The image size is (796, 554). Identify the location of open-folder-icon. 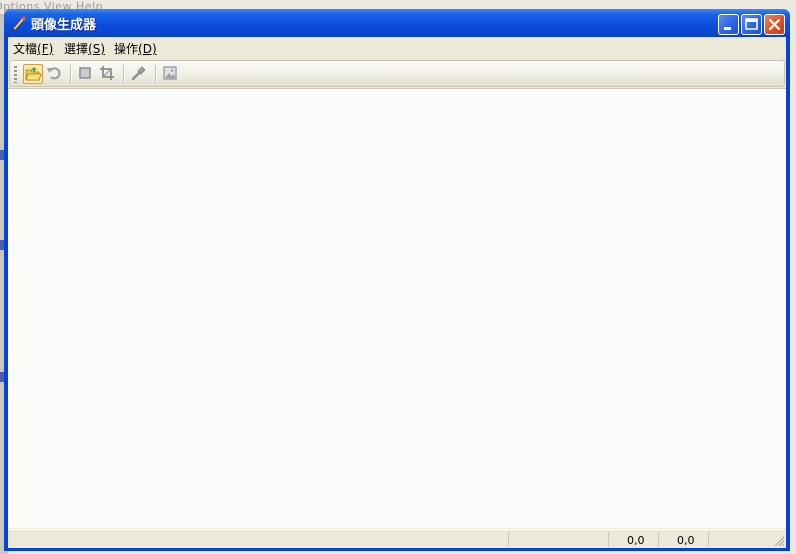
(33, 74).